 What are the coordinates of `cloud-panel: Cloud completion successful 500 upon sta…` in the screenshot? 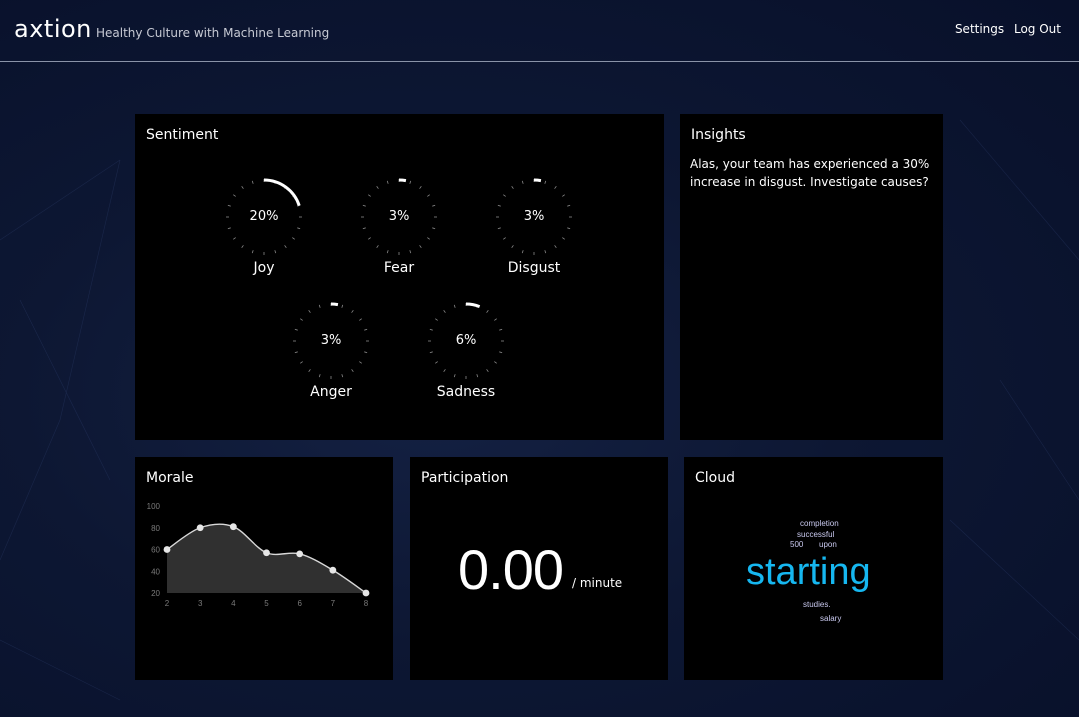 It's located at (813, 568).